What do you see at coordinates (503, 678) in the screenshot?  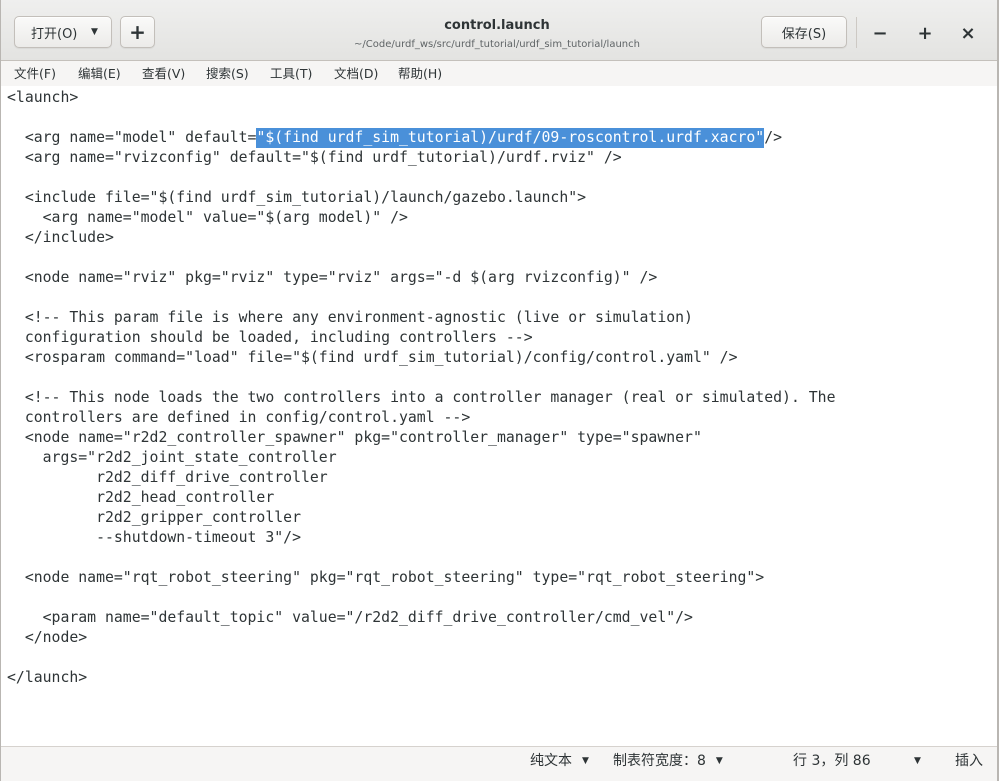 I see `code-line: </launch>` at bounding box center [503, 678].